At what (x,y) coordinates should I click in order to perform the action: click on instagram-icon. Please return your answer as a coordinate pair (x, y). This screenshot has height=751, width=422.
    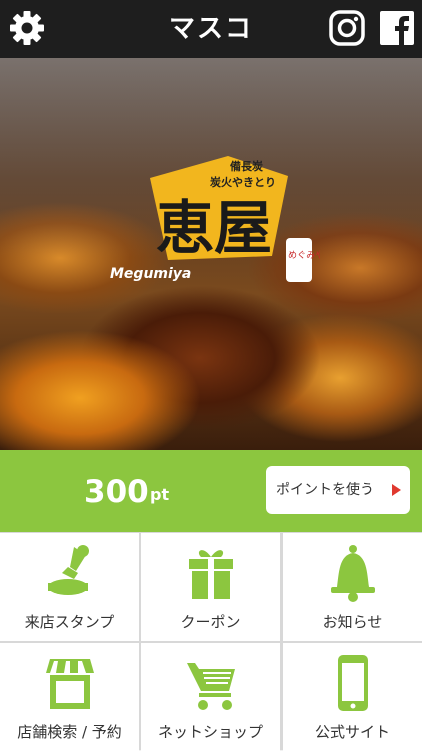
    Looking at the image, I should click on (347, 28).